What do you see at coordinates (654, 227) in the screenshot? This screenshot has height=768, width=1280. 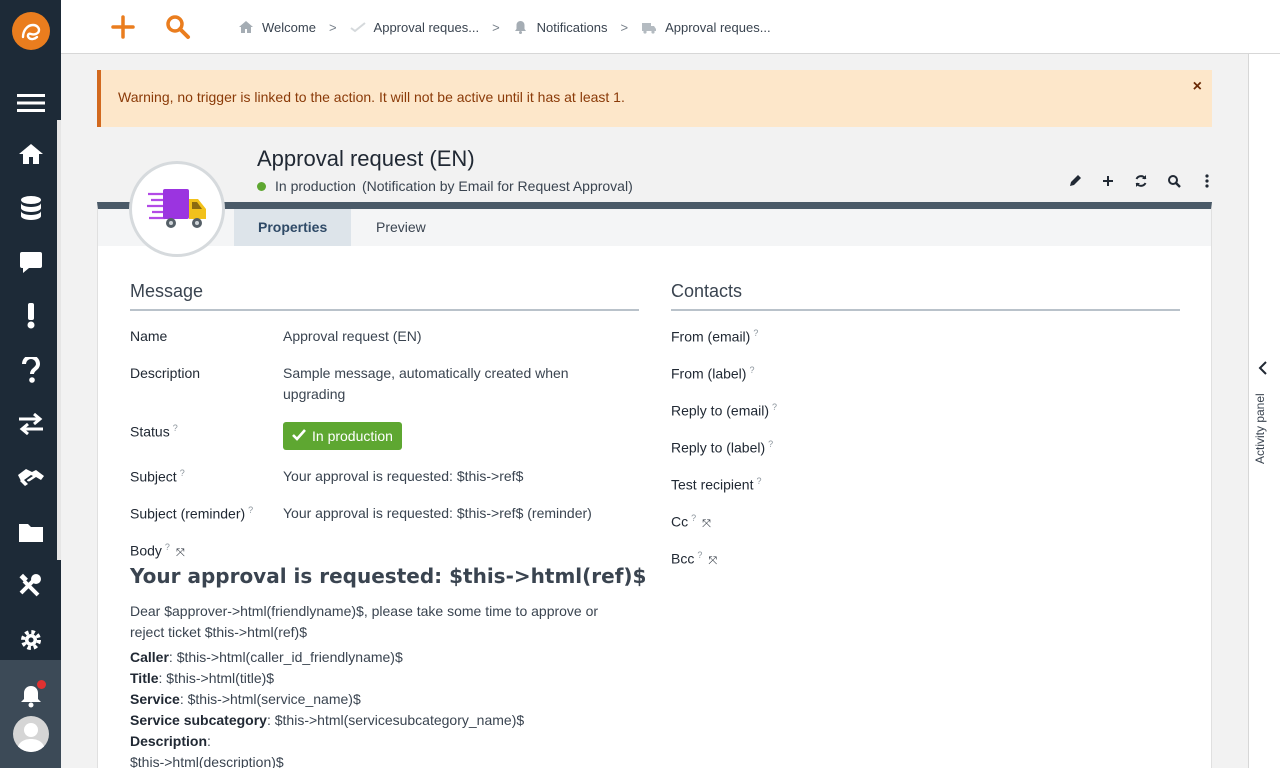 I see `tab-bar: Properties Preview` at bounding box center [654, 227].